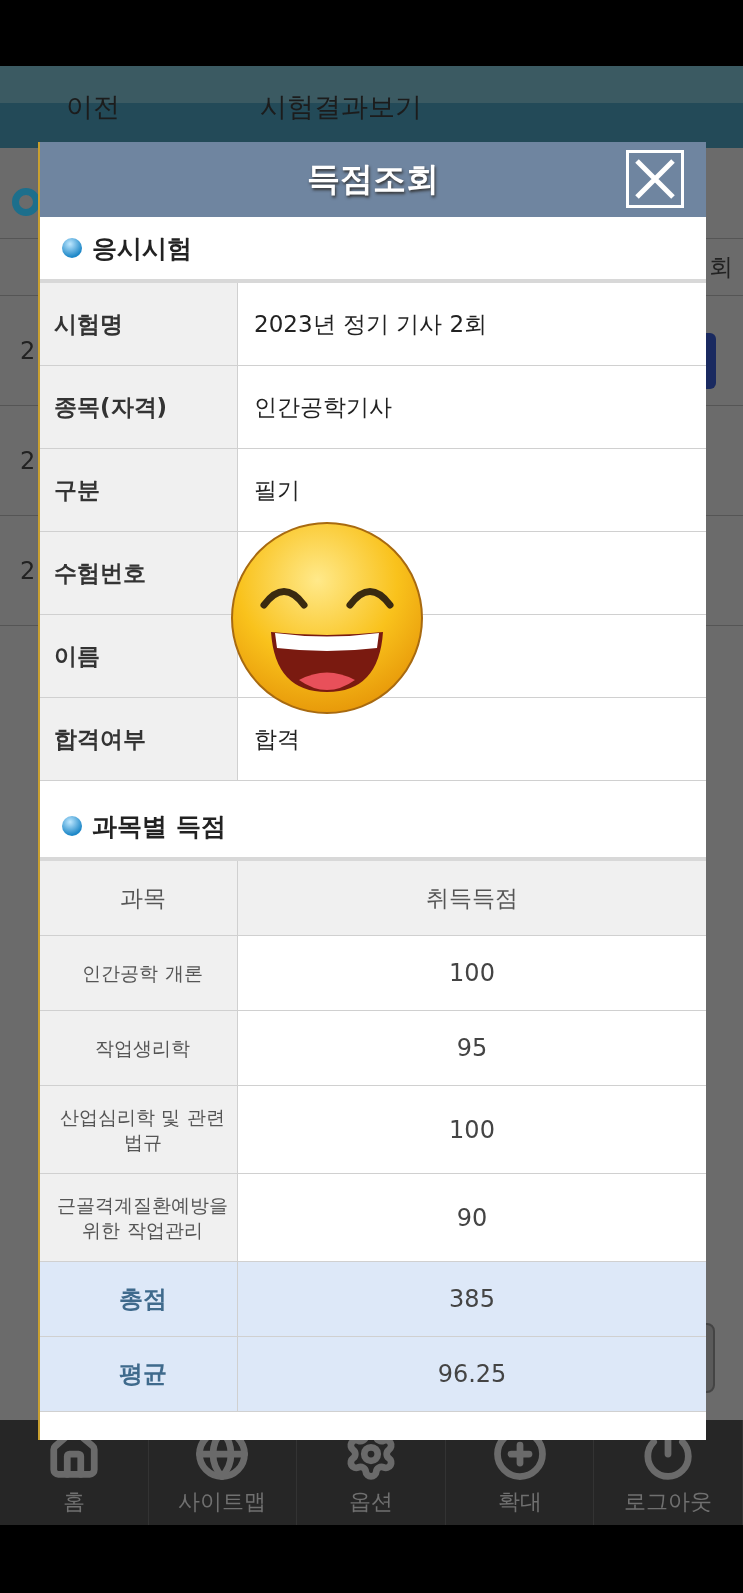 Image resolution: width=743 pixels, height=1593 pixels. Describe the element at coordinates (371, 324) in the screenshot. I see `value-text: 2023년 정기 기사 2회` at that location.